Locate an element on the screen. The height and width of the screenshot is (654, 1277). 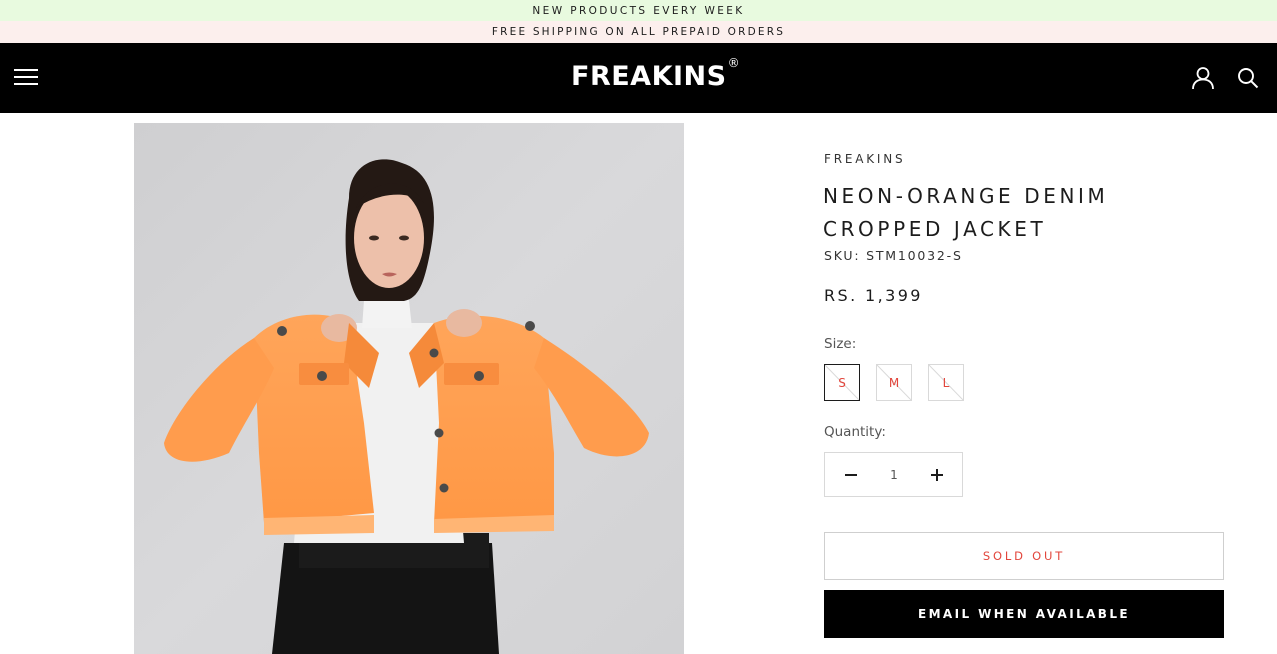
quantity-label: Quantity: is located at coordinates (855, 432).